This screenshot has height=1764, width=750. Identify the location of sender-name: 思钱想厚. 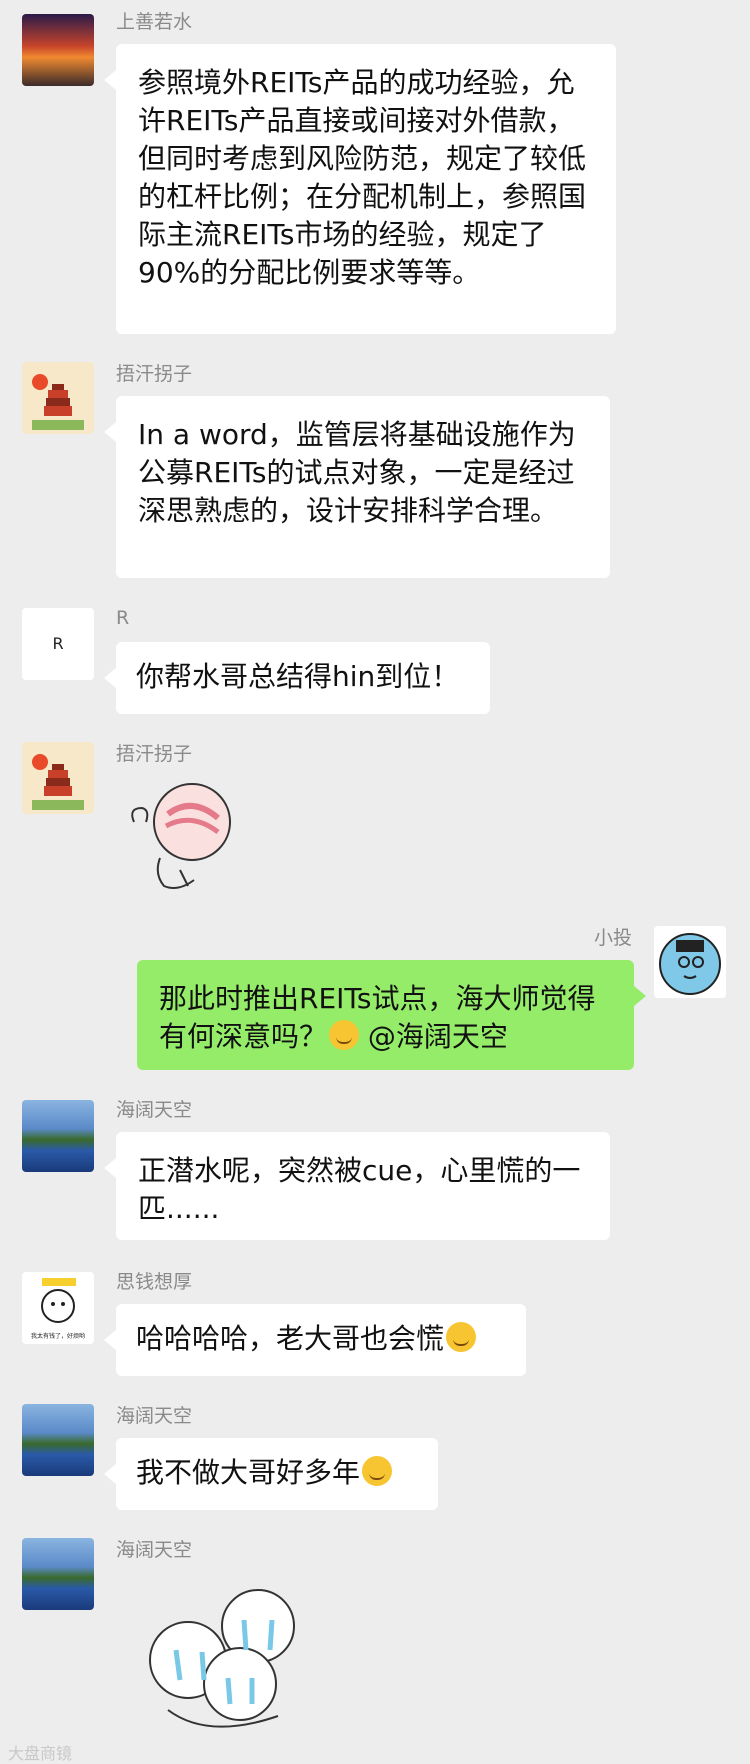
(154, 1282).